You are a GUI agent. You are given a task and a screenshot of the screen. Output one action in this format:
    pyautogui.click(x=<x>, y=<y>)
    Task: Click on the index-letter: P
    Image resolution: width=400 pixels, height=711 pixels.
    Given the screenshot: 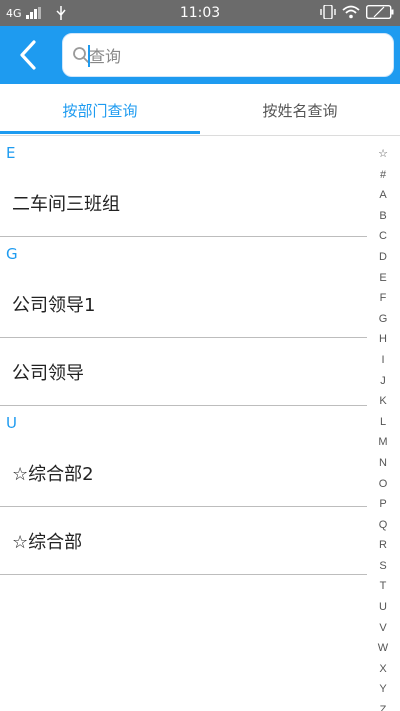 What is the action you would take?
    pyautogui.click(x=382, y=504)
    